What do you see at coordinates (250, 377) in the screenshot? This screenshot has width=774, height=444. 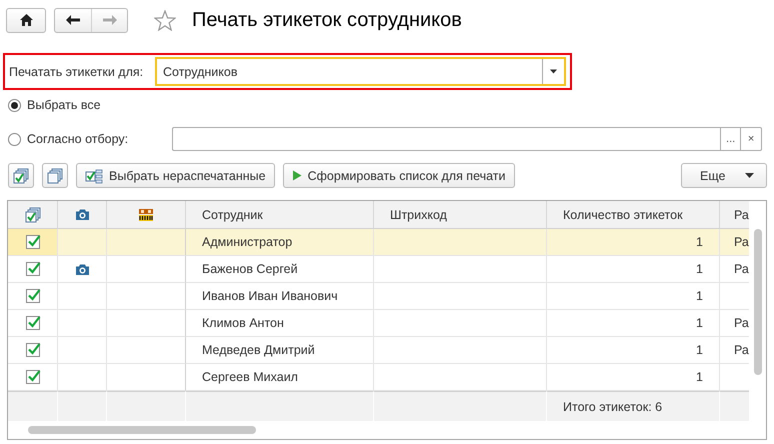 I see `table-cell: Сергеев Михаил` at bounding box center [250, 377].